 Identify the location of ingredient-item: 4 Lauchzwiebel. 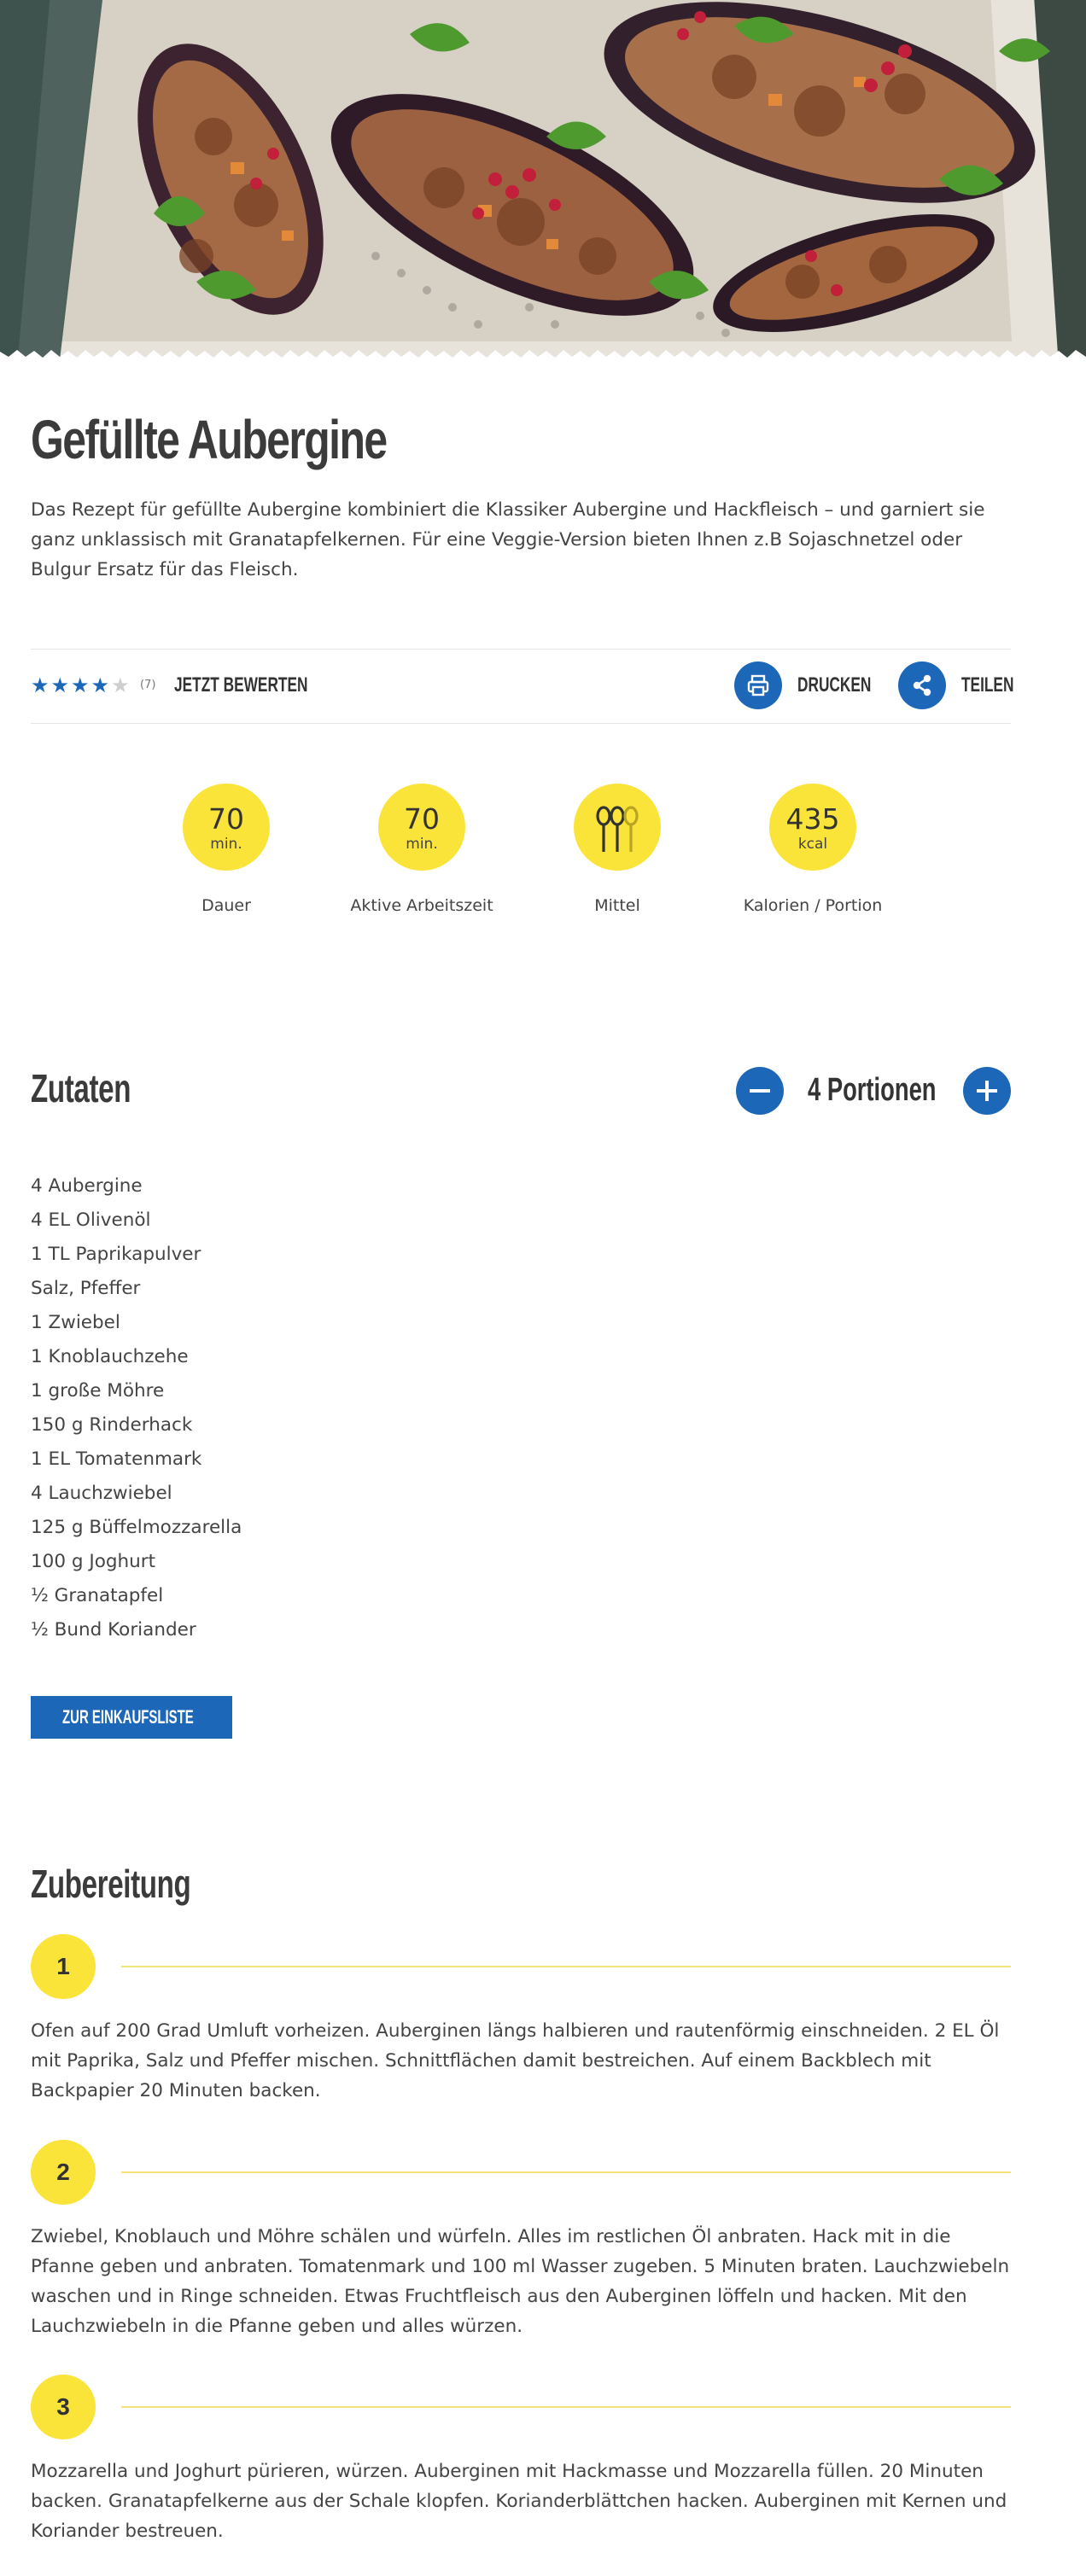
(101, 1493).